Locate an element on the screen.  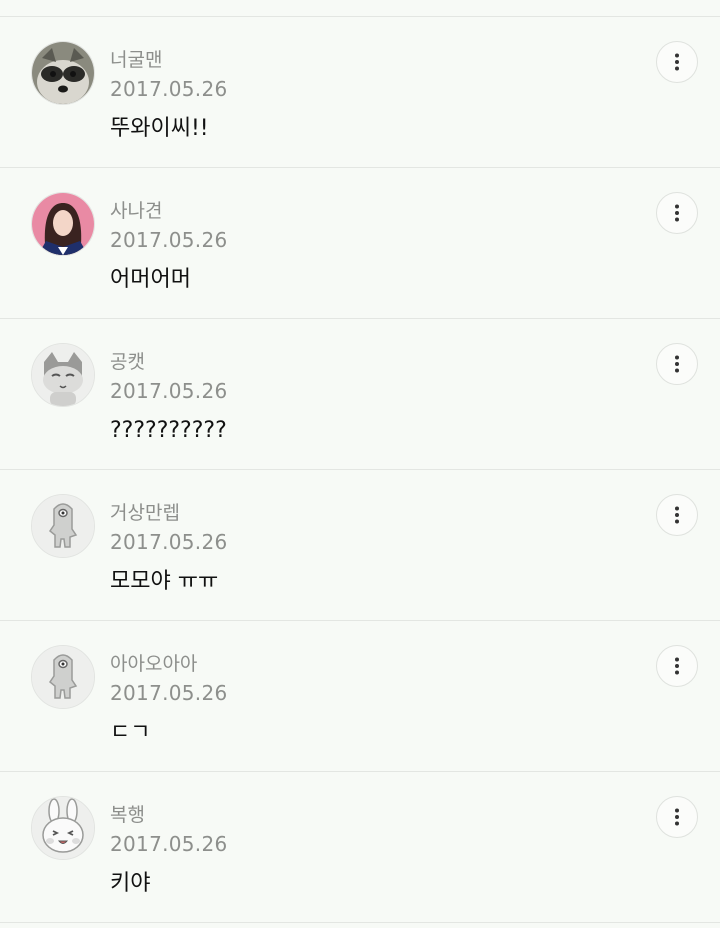
rabbit-avatar-icon is located at coordinates (63, 828).